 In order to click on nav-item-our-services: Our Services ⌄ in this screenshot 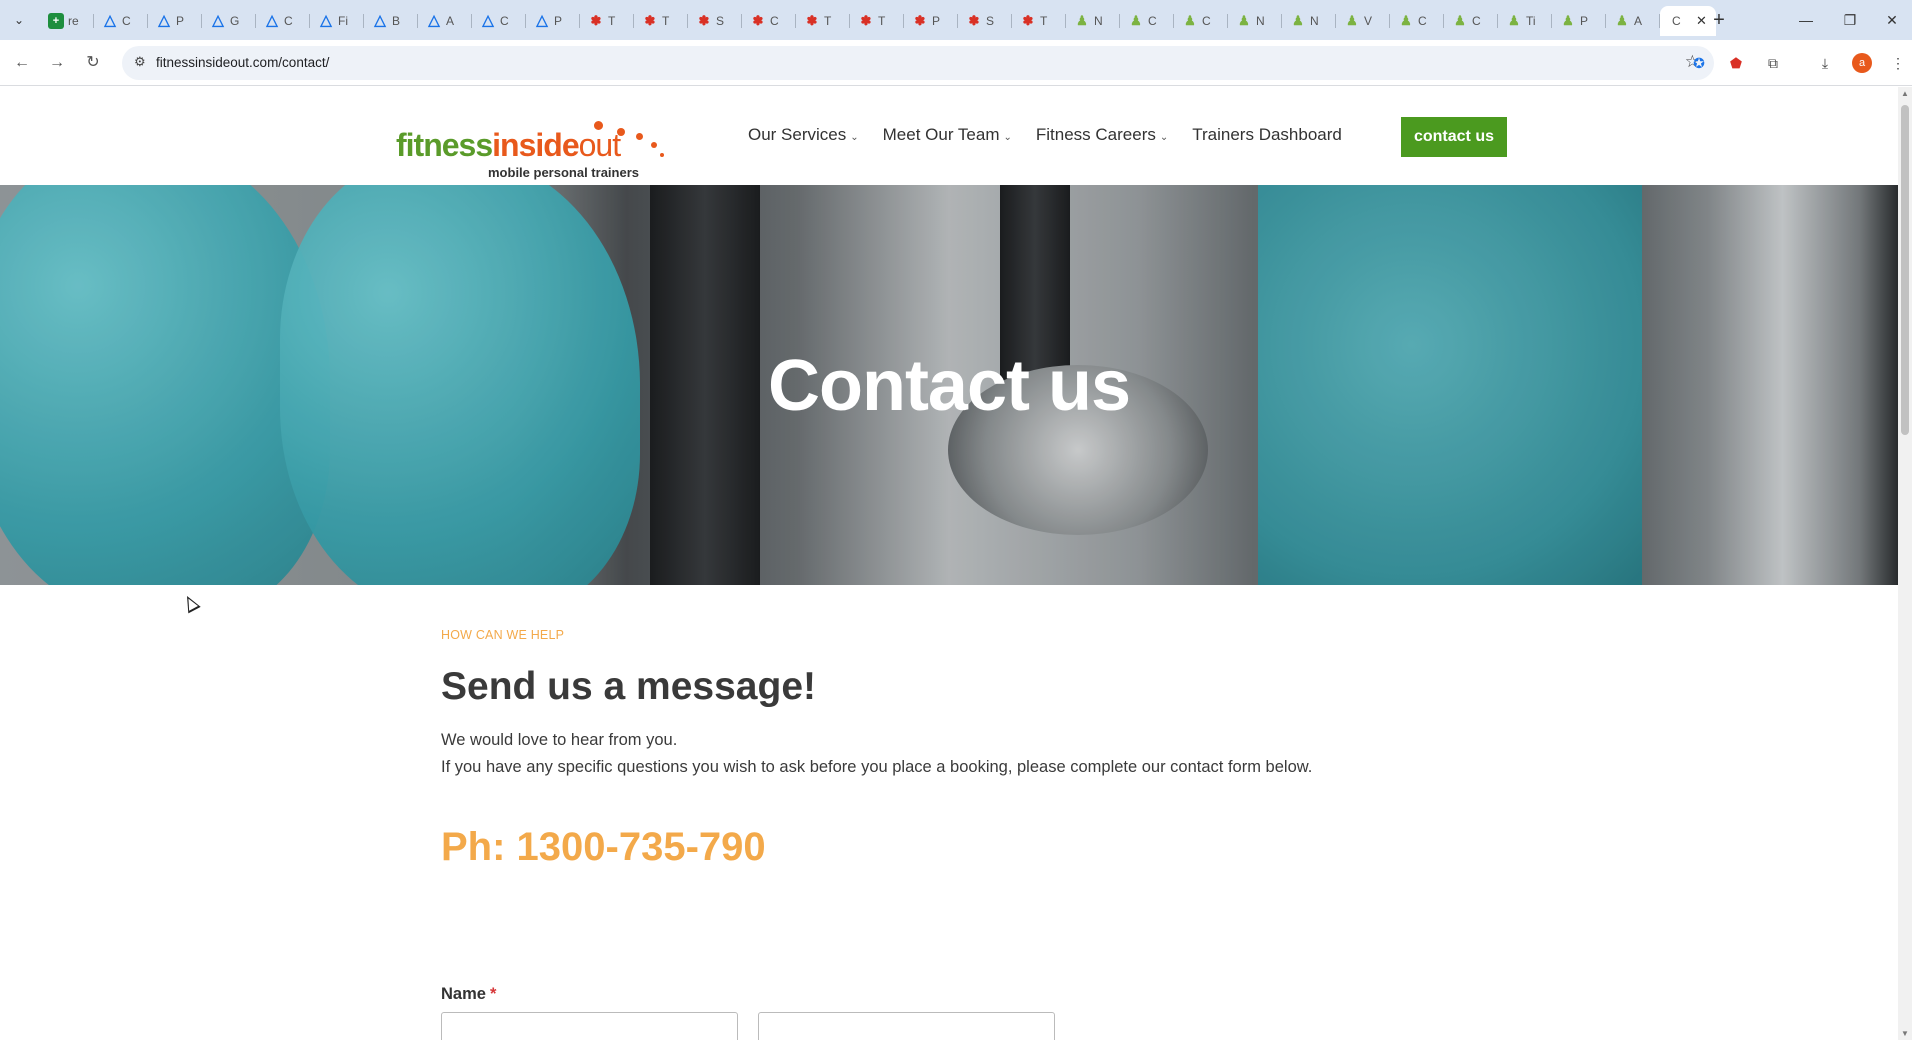, I will do `click(803, 135)`.